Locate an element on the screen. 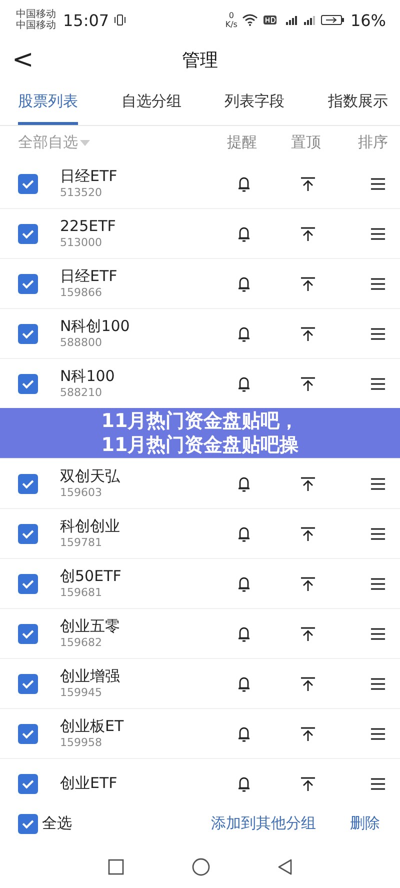  action-link: 删除 is located at coordinates (365, 823).